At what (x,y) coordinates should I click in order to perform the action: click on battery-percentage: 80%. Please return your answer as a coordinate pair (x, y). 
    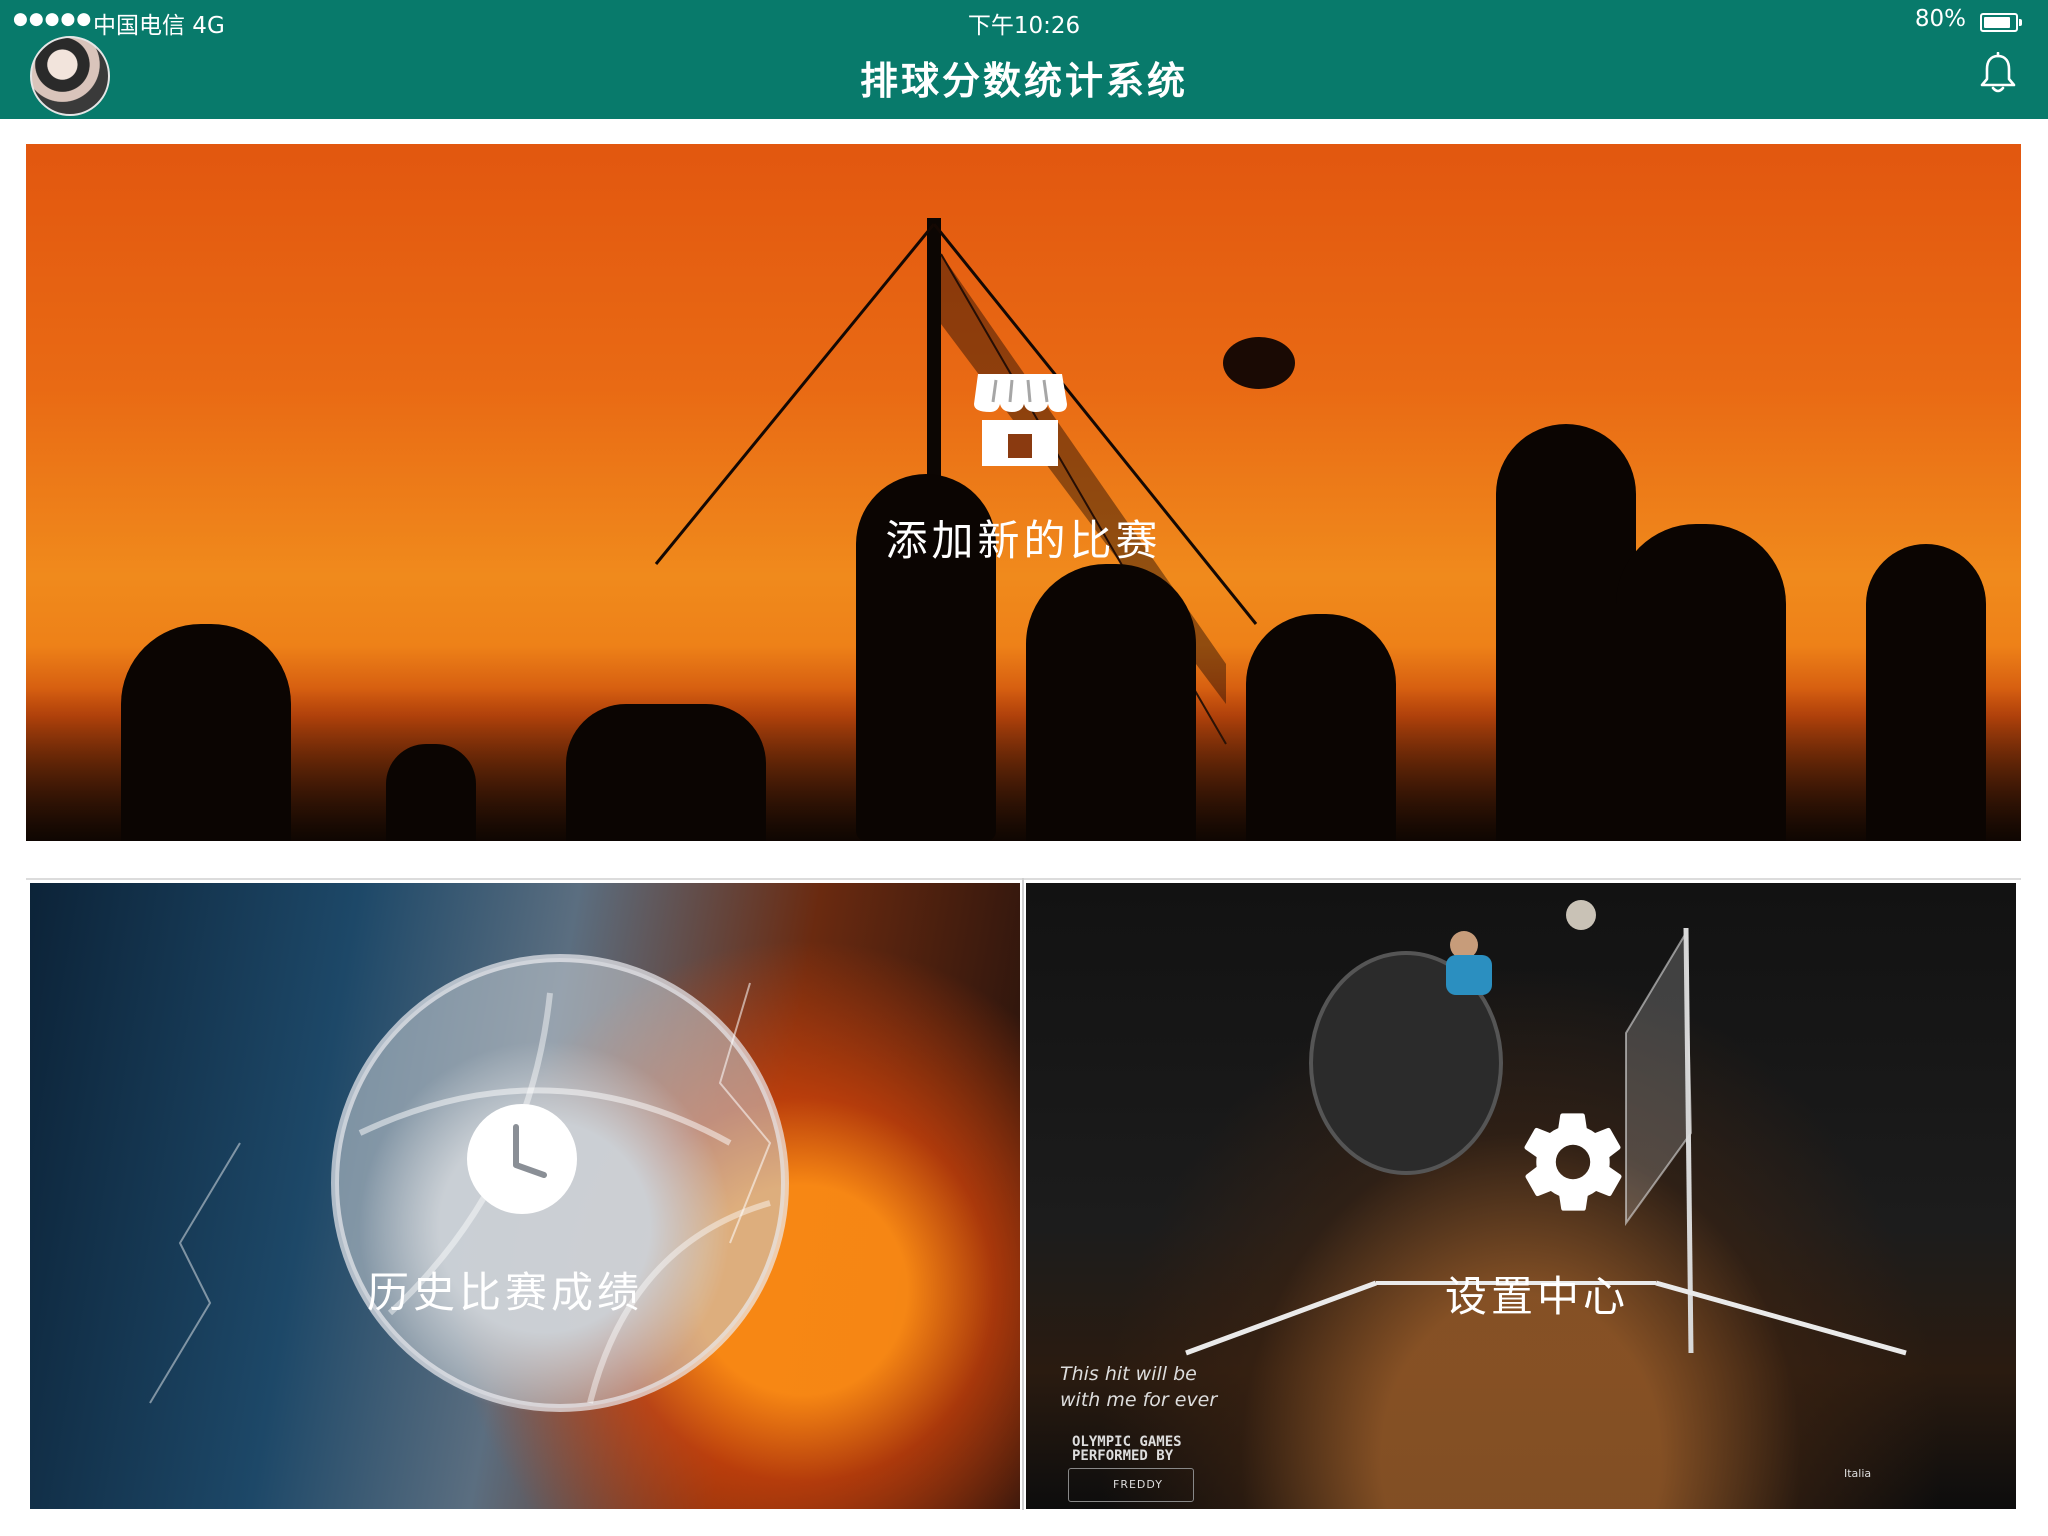
    Looking at the image, I should click on (1940, 19).